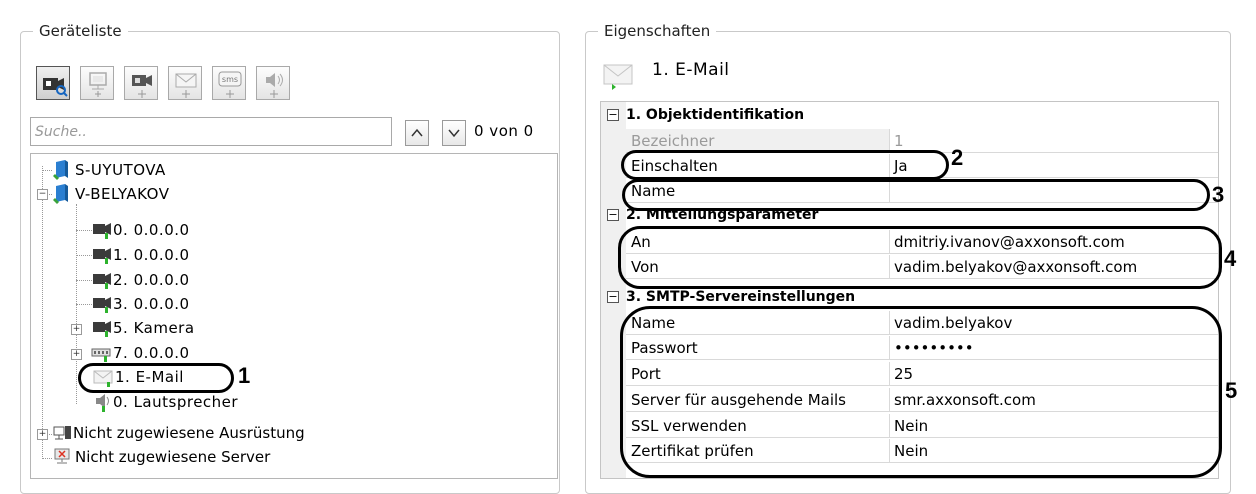  What do you see at coordinates (173, 457) in the screenshot?
I see `tree-item-label: Nicht zugewiesene Server` at bounding box center [173, 457].